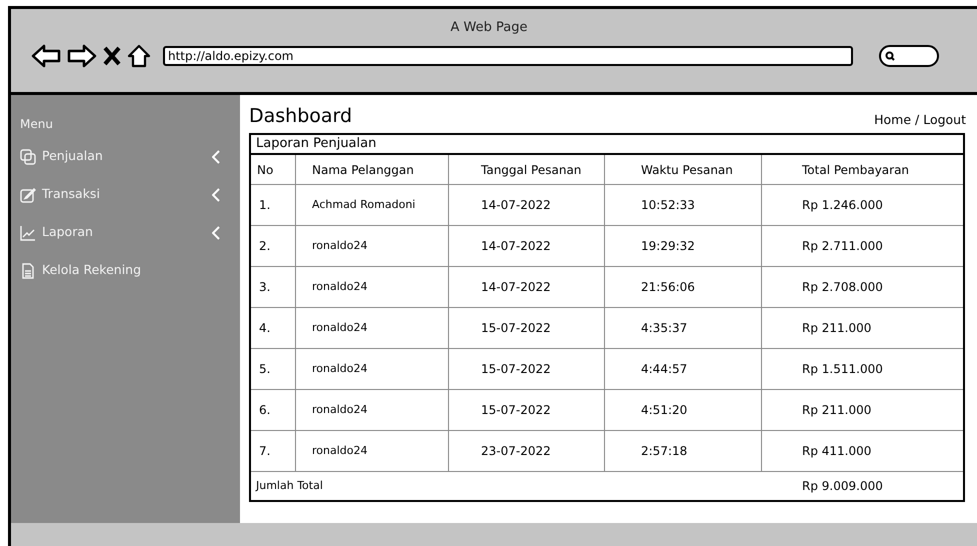  Describe the element at coordinates (28, 194) in the screenshot. I see `edit-icon` at that location.